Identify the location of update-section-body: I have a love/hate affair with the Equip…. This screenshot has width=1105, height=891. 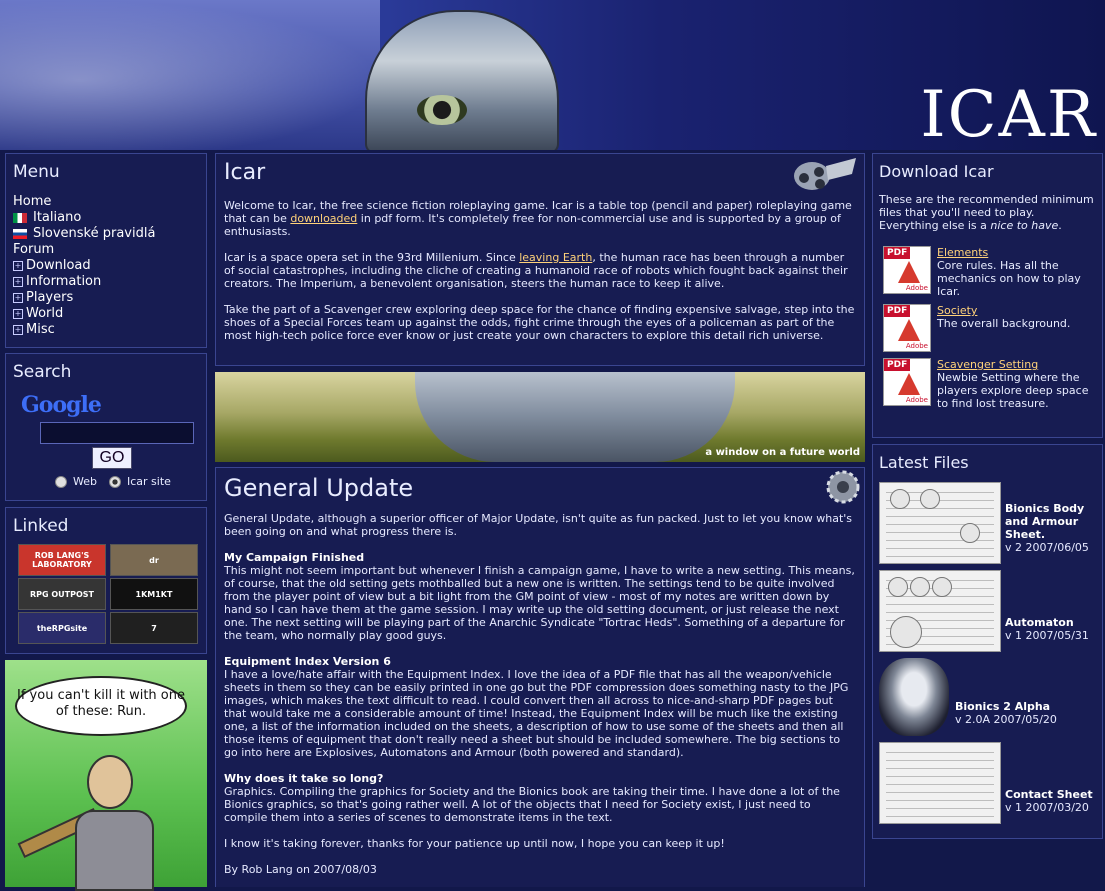
(536, 713).